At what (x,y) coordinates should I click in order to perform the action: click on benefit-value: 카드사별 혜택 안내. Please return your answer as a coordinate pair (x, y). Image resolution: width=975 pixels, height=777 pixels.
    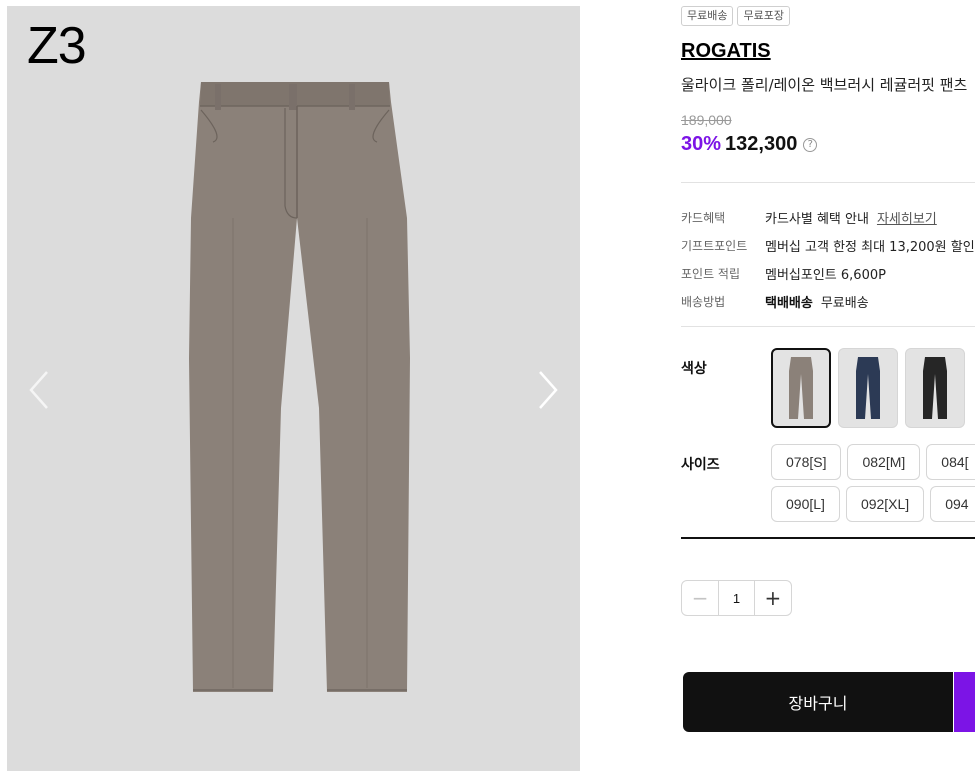
    Looking at the image, I should click on (817, 219).